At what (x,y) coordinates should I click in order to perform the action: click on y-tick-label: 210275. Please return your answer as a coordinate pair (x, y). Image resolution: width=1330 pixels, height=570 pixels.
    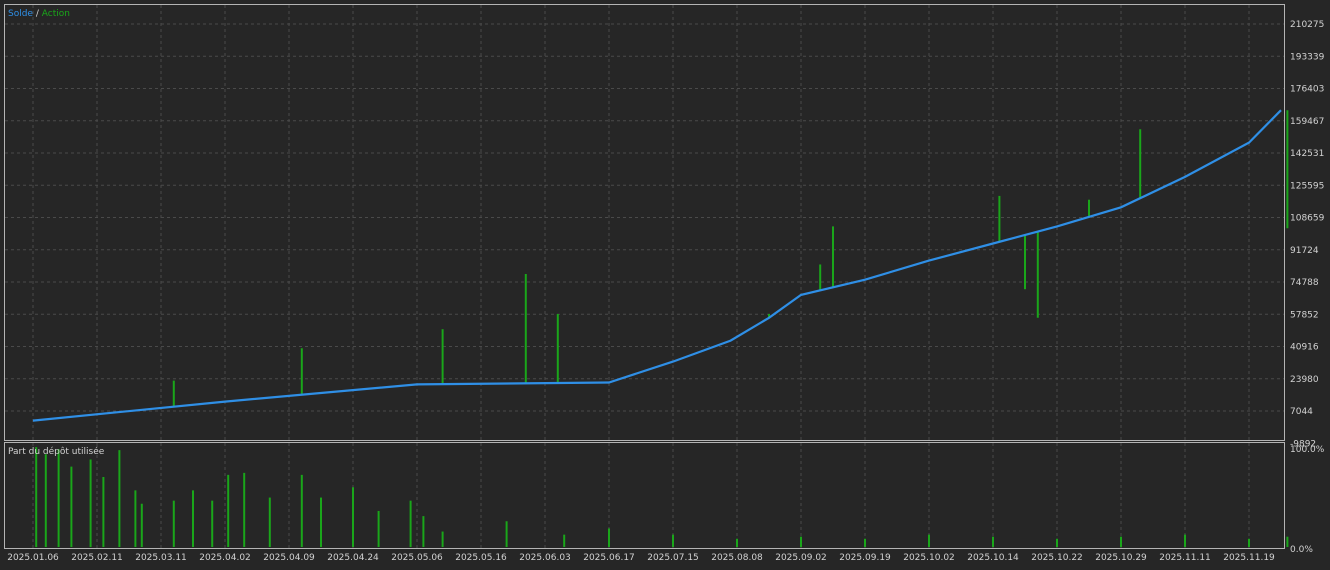
    Looking at the image, I should click on (1307, 25).